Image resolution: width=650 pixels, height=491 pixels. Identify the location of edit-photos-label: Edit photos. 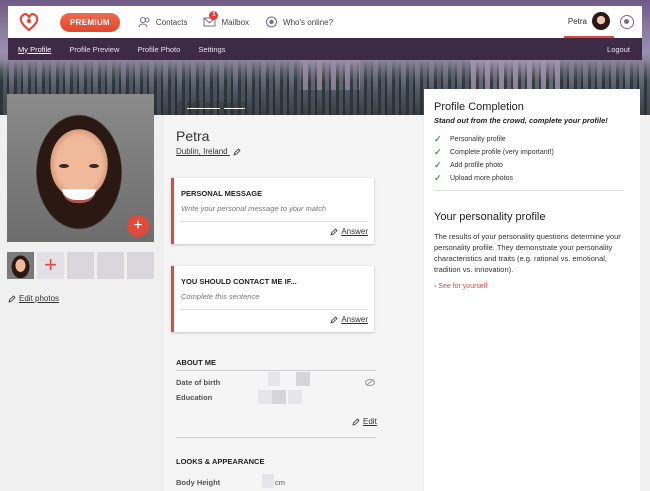
(39, 298).